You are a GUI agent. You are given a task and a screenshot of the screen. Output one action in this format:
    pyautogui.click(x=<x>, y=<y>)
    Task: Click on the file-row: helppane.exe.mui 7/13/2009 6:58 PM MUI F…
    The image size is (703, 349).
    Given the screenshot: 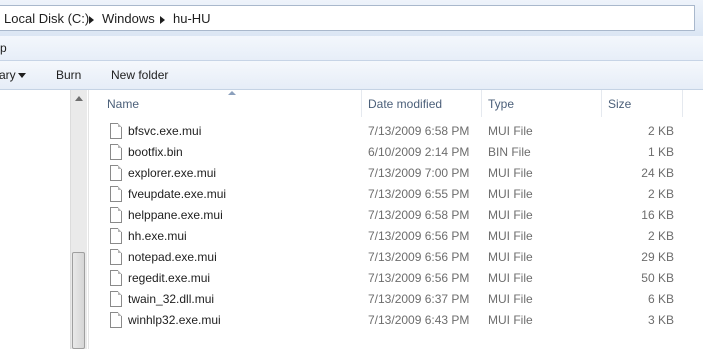 What is the action you would take?
    pyautogui.click(x=396, y=215)
    